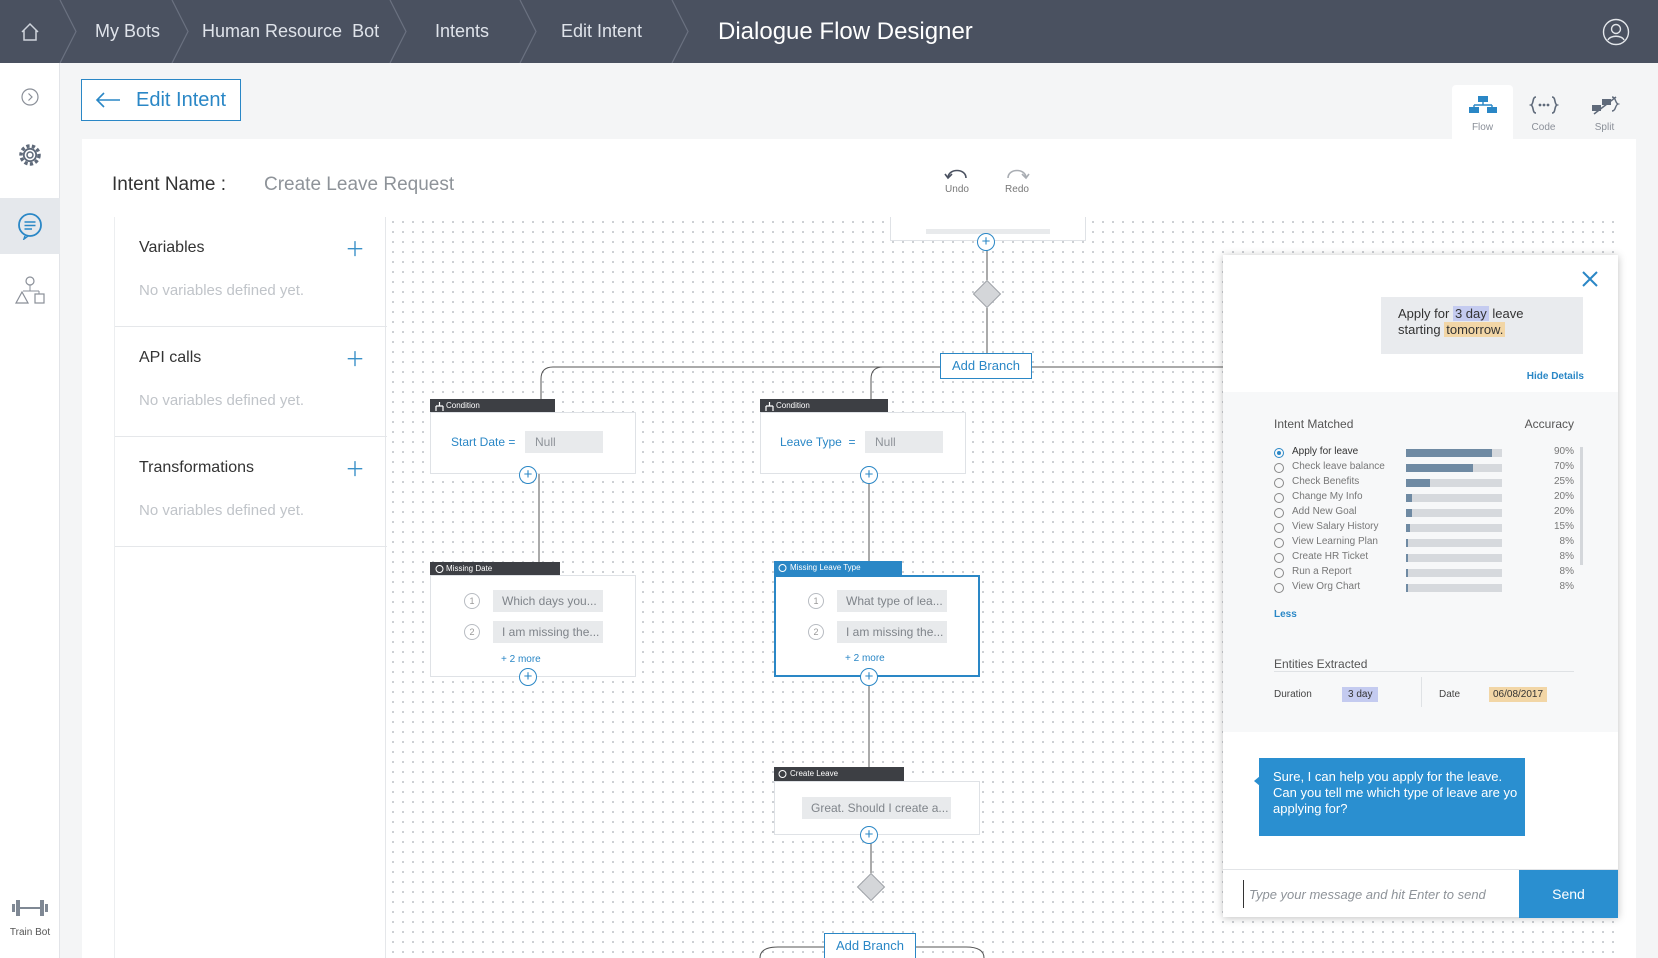 This screenshot has width=1658, height=958. I want to click on breadcrumb-separator, so click(398, 31).